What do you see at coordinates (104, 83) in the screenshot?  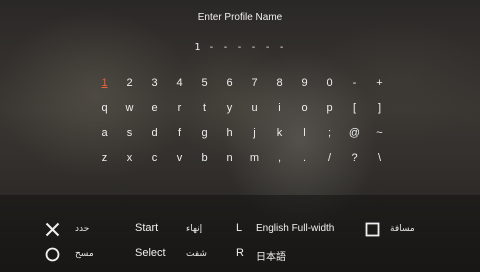 I see `keyboard-key-selected: 1` at bounding box center [104, 83].